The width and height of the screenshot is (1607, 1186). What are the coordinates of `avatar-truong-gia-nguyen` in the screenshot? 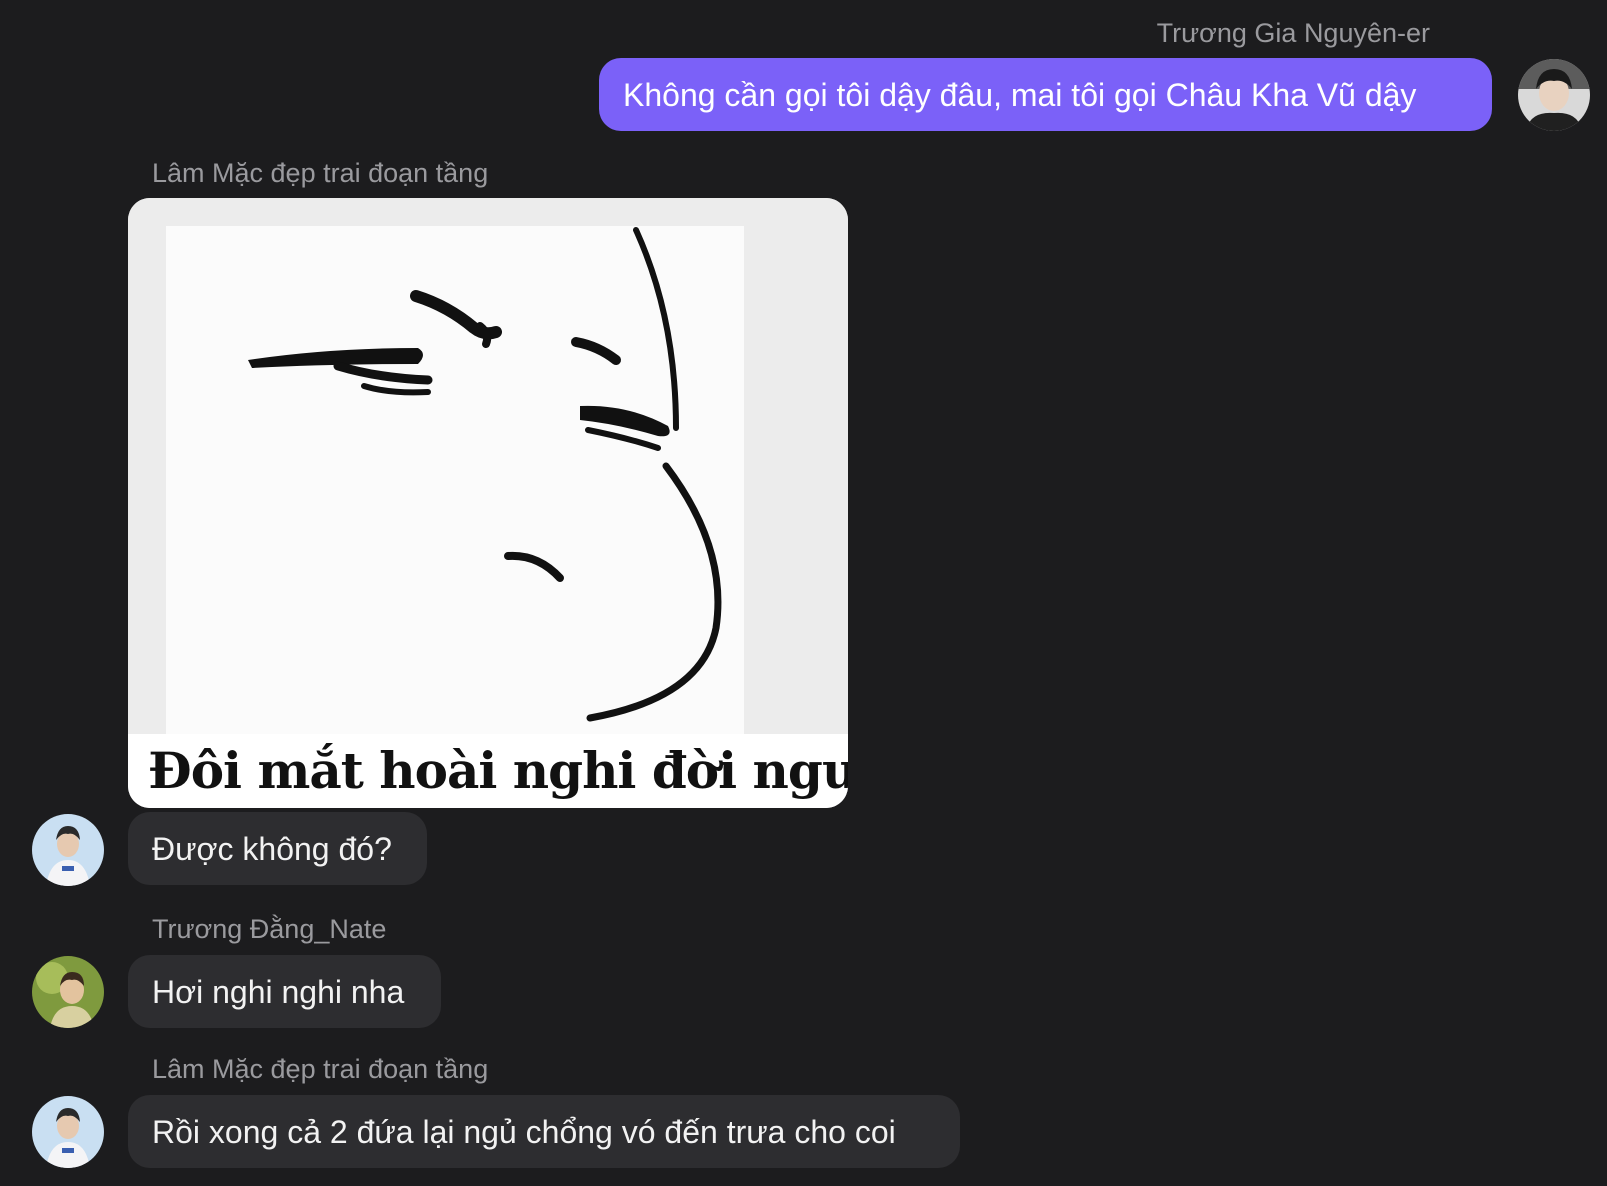 It's located at (1554, 95).